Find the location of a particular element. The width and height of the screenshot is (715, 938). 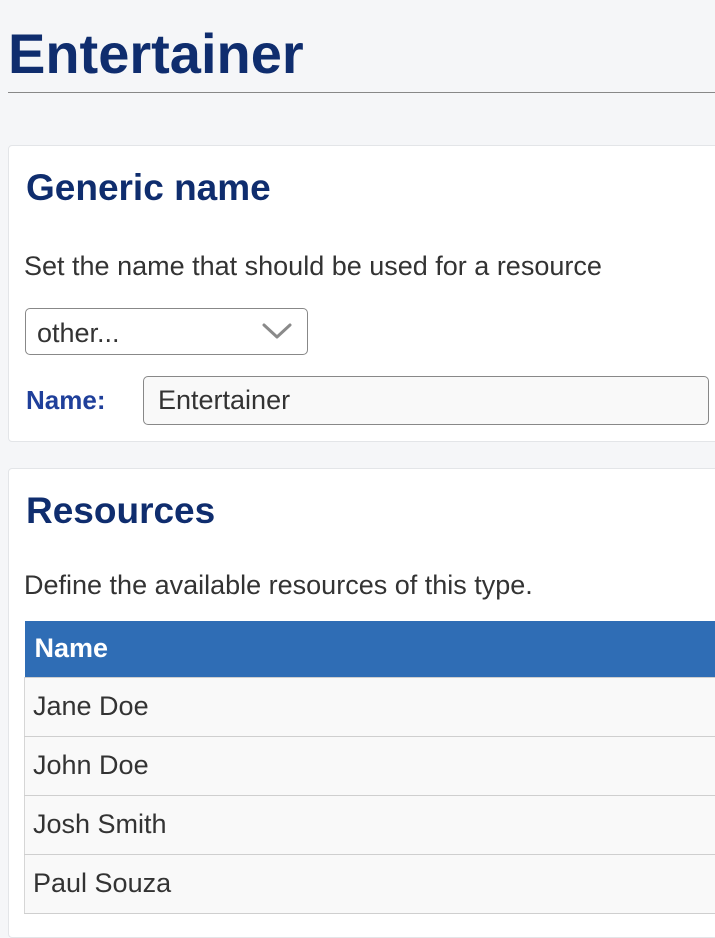

table-row: Josh Smith is located at coordinates (370, 824).